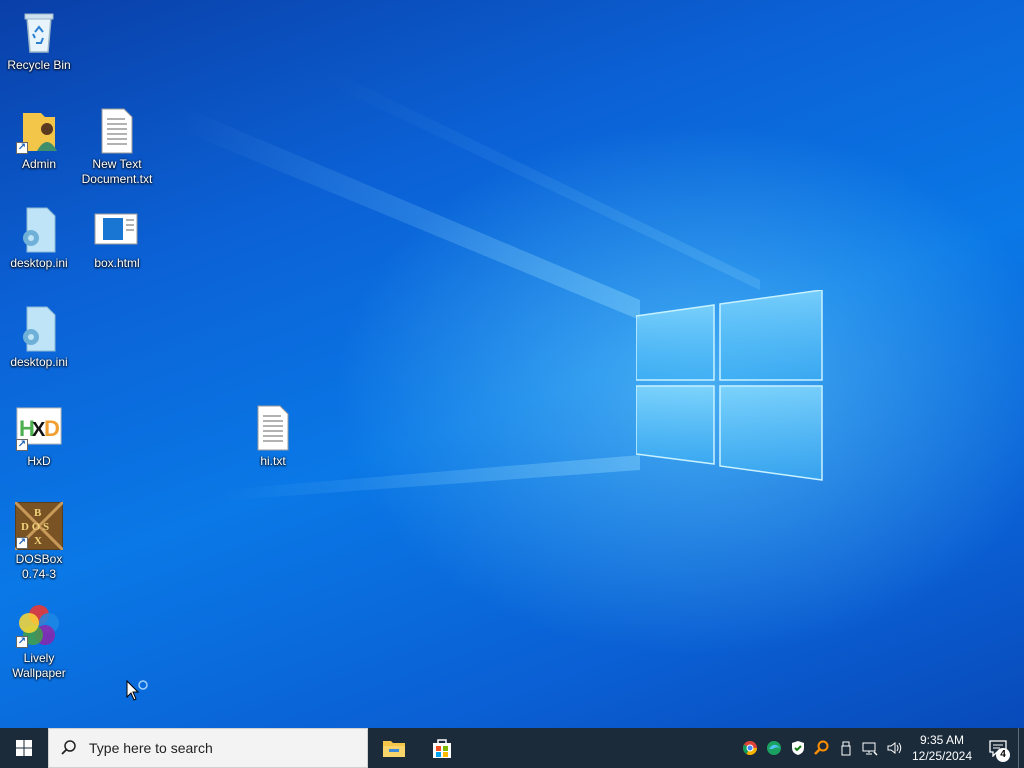  I want to click on recycle-bin-icon, so click(39, 32).